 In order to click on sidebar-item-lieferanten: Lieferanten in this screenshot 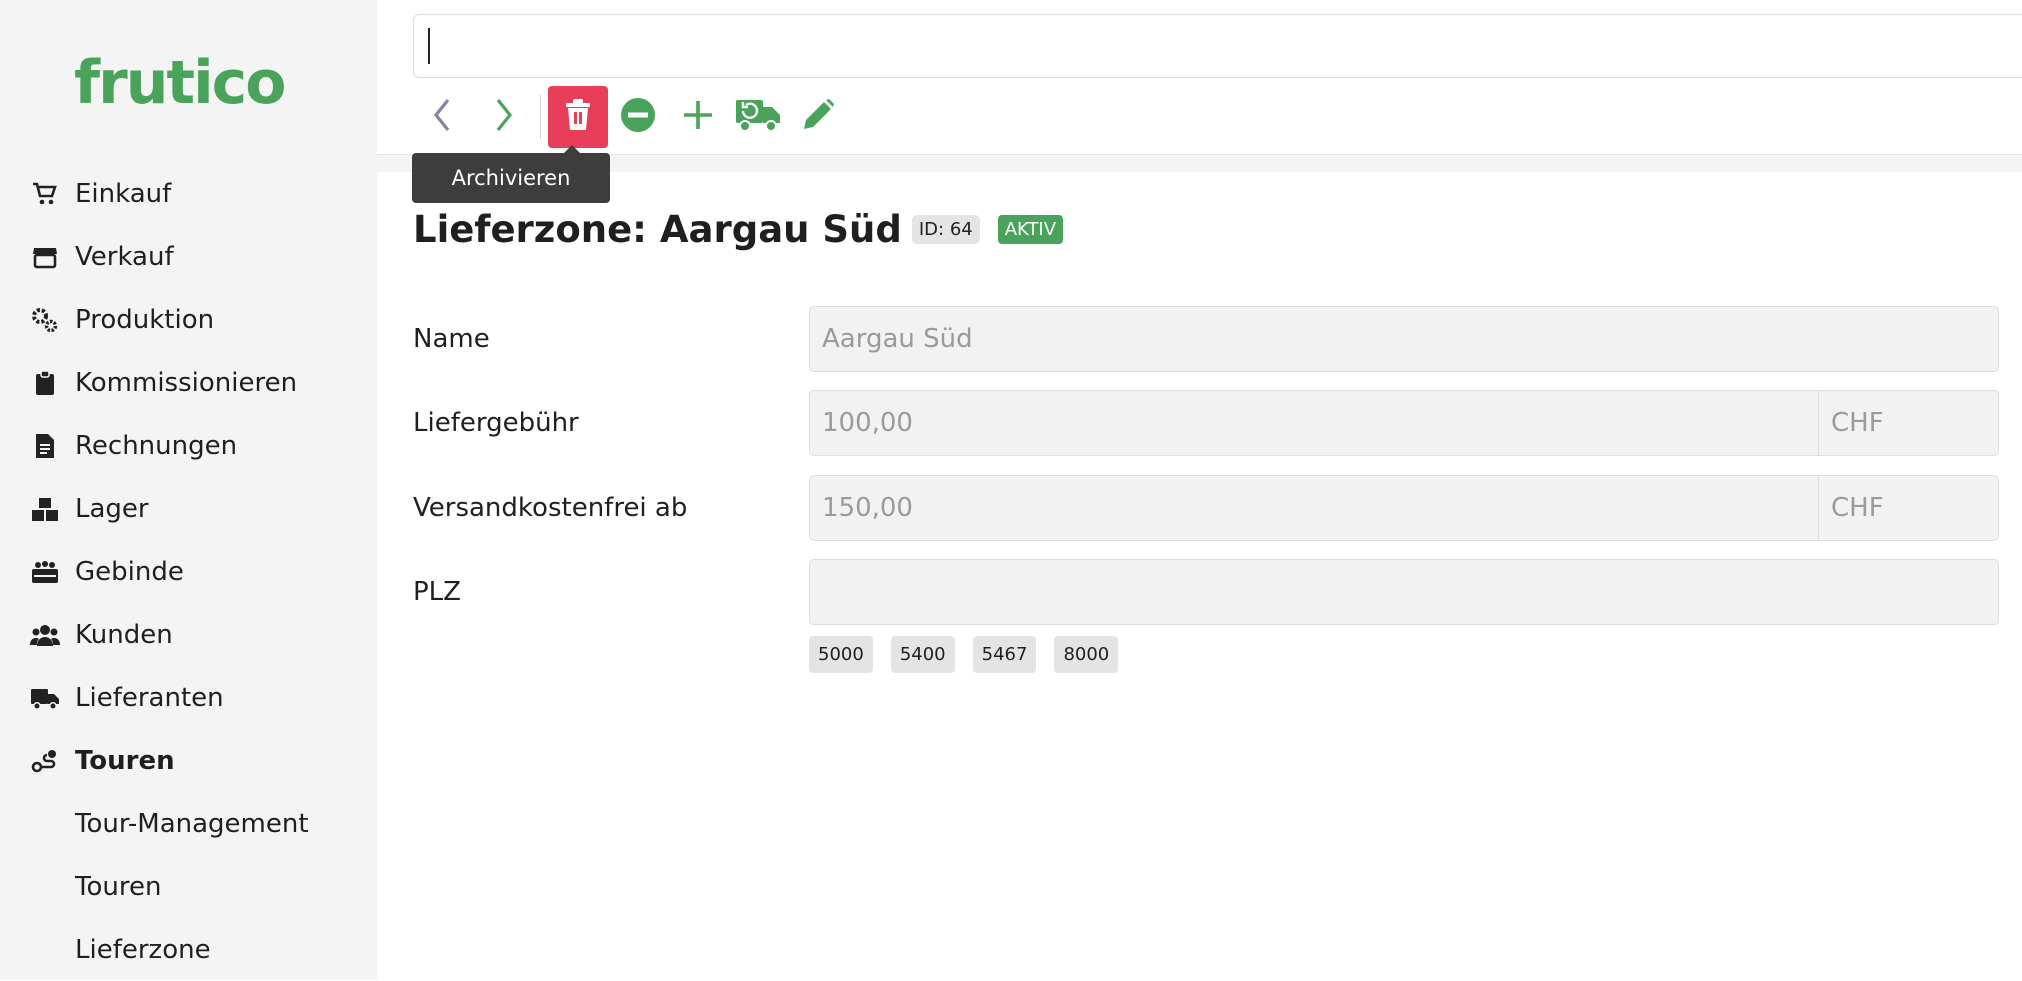, I will do `click(188, 697)`.